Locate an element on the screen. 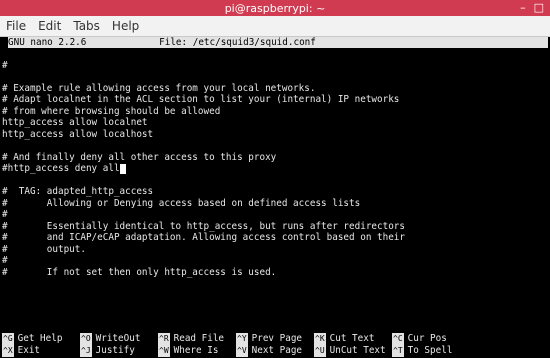 The height and width of the screenshot is (358, 550). shortcut-where-is: ^W Where Is is located at coordinates (197, 351).